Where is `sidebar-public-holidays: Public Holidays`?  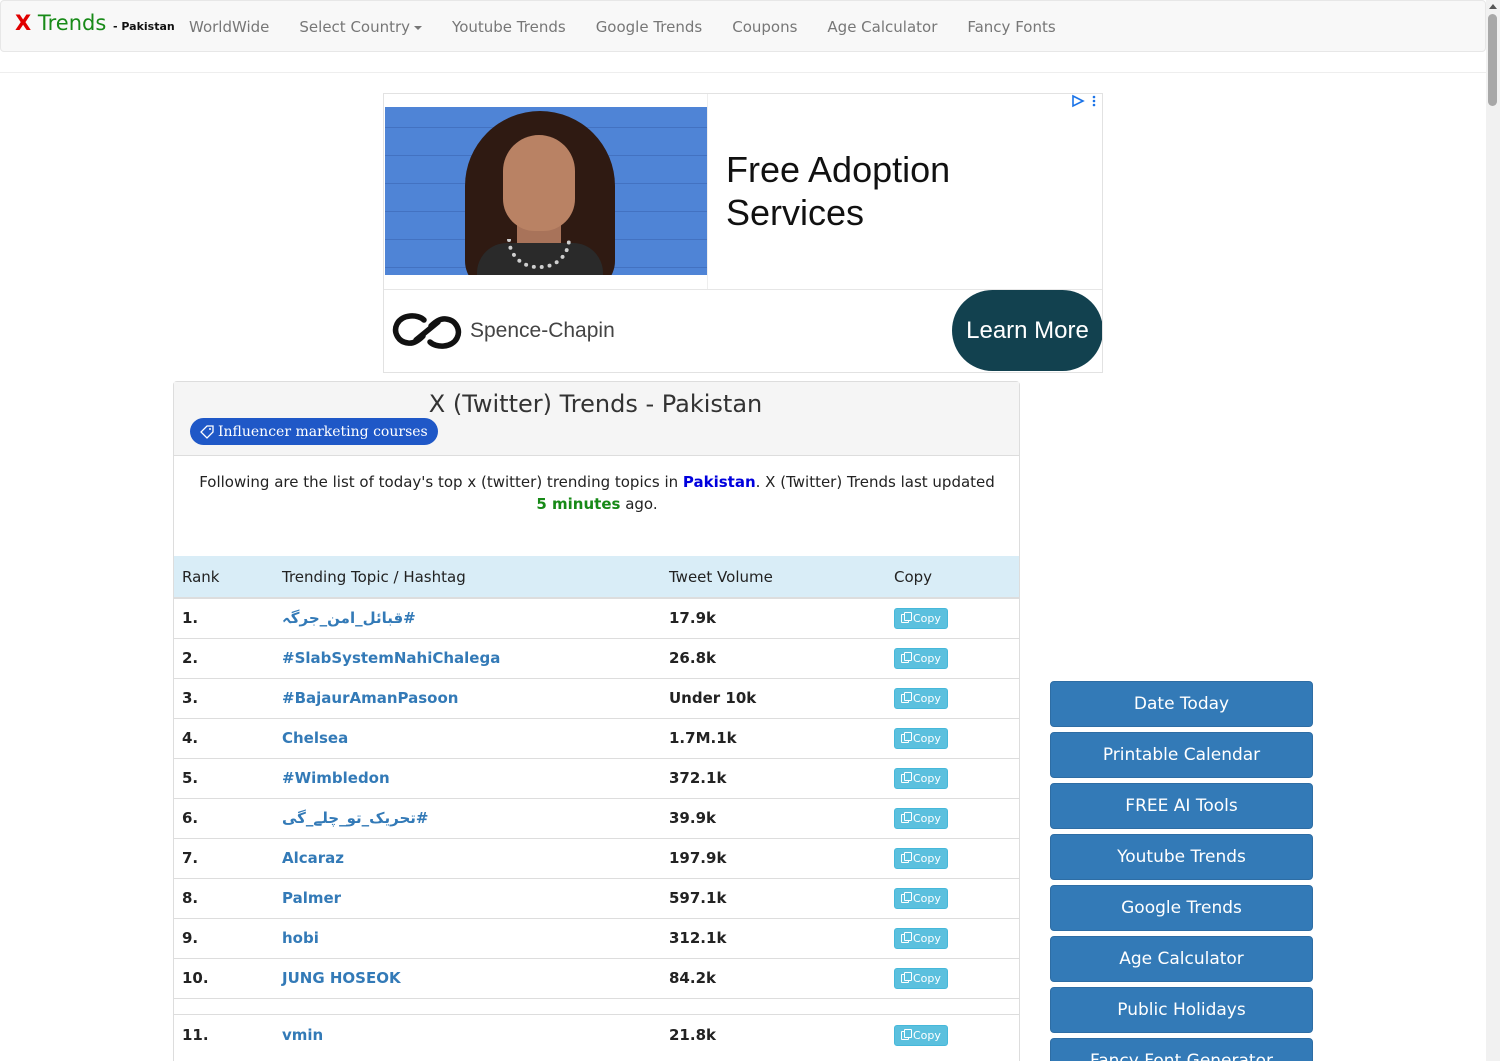 sidebar-public-holidays: Public Holidays is located at coordinates (1181, 1010).